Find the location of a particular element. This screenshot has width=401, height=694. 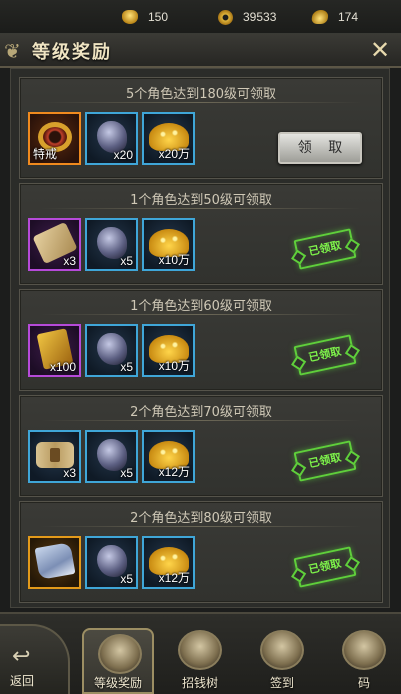

copper-coin-icon is located at coordinates (225, 17).